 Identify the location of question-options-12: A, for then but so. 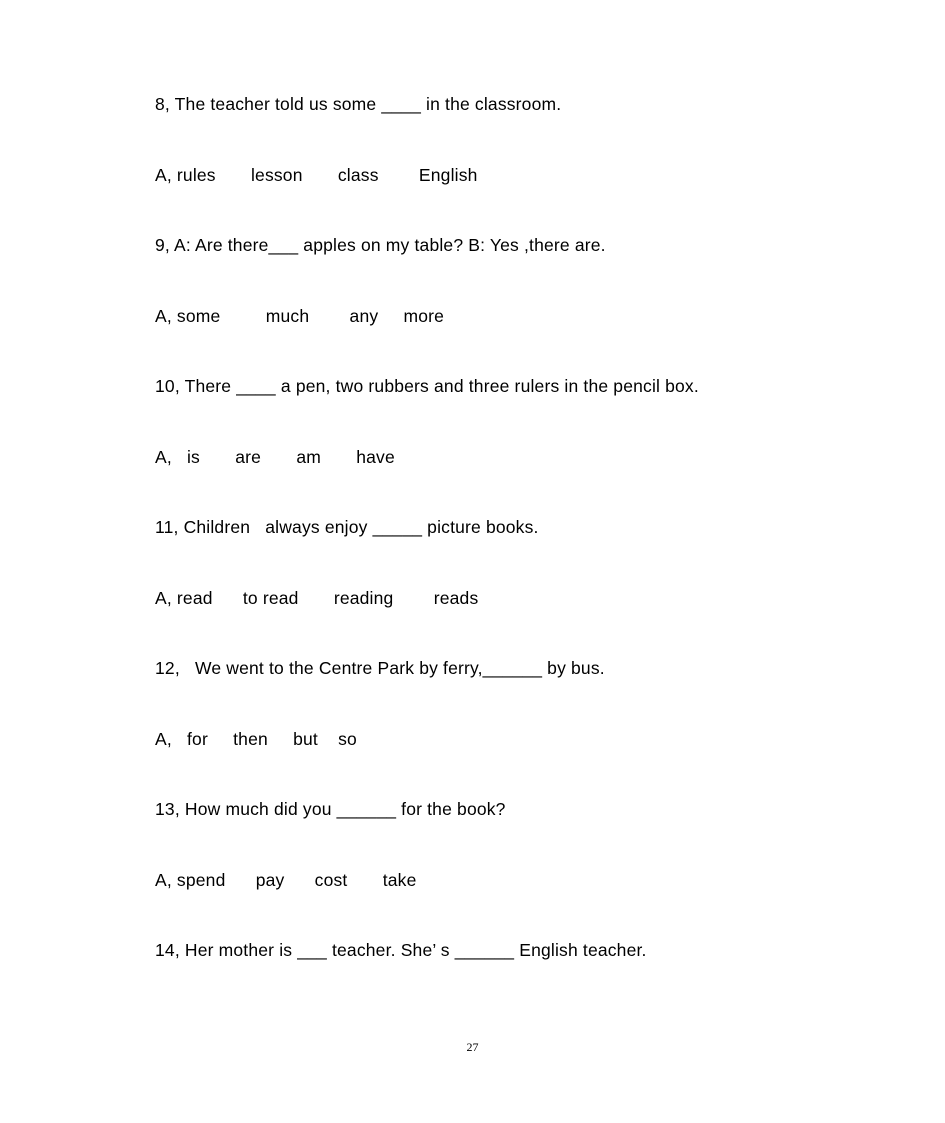
(256, 738).